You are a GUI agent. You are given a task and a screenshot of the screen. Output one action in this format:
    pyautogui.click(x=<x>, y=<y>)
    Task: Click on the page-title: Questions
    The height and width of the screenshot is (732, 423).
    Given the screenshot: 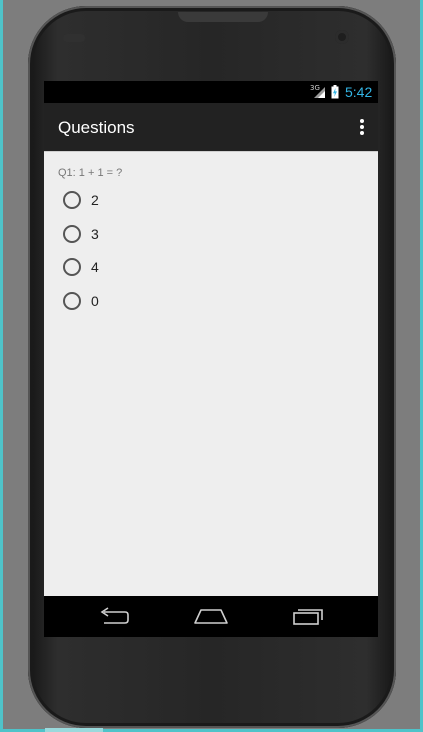 What is the action you would take?
    pyautogui.click(x=96, y=127)
    